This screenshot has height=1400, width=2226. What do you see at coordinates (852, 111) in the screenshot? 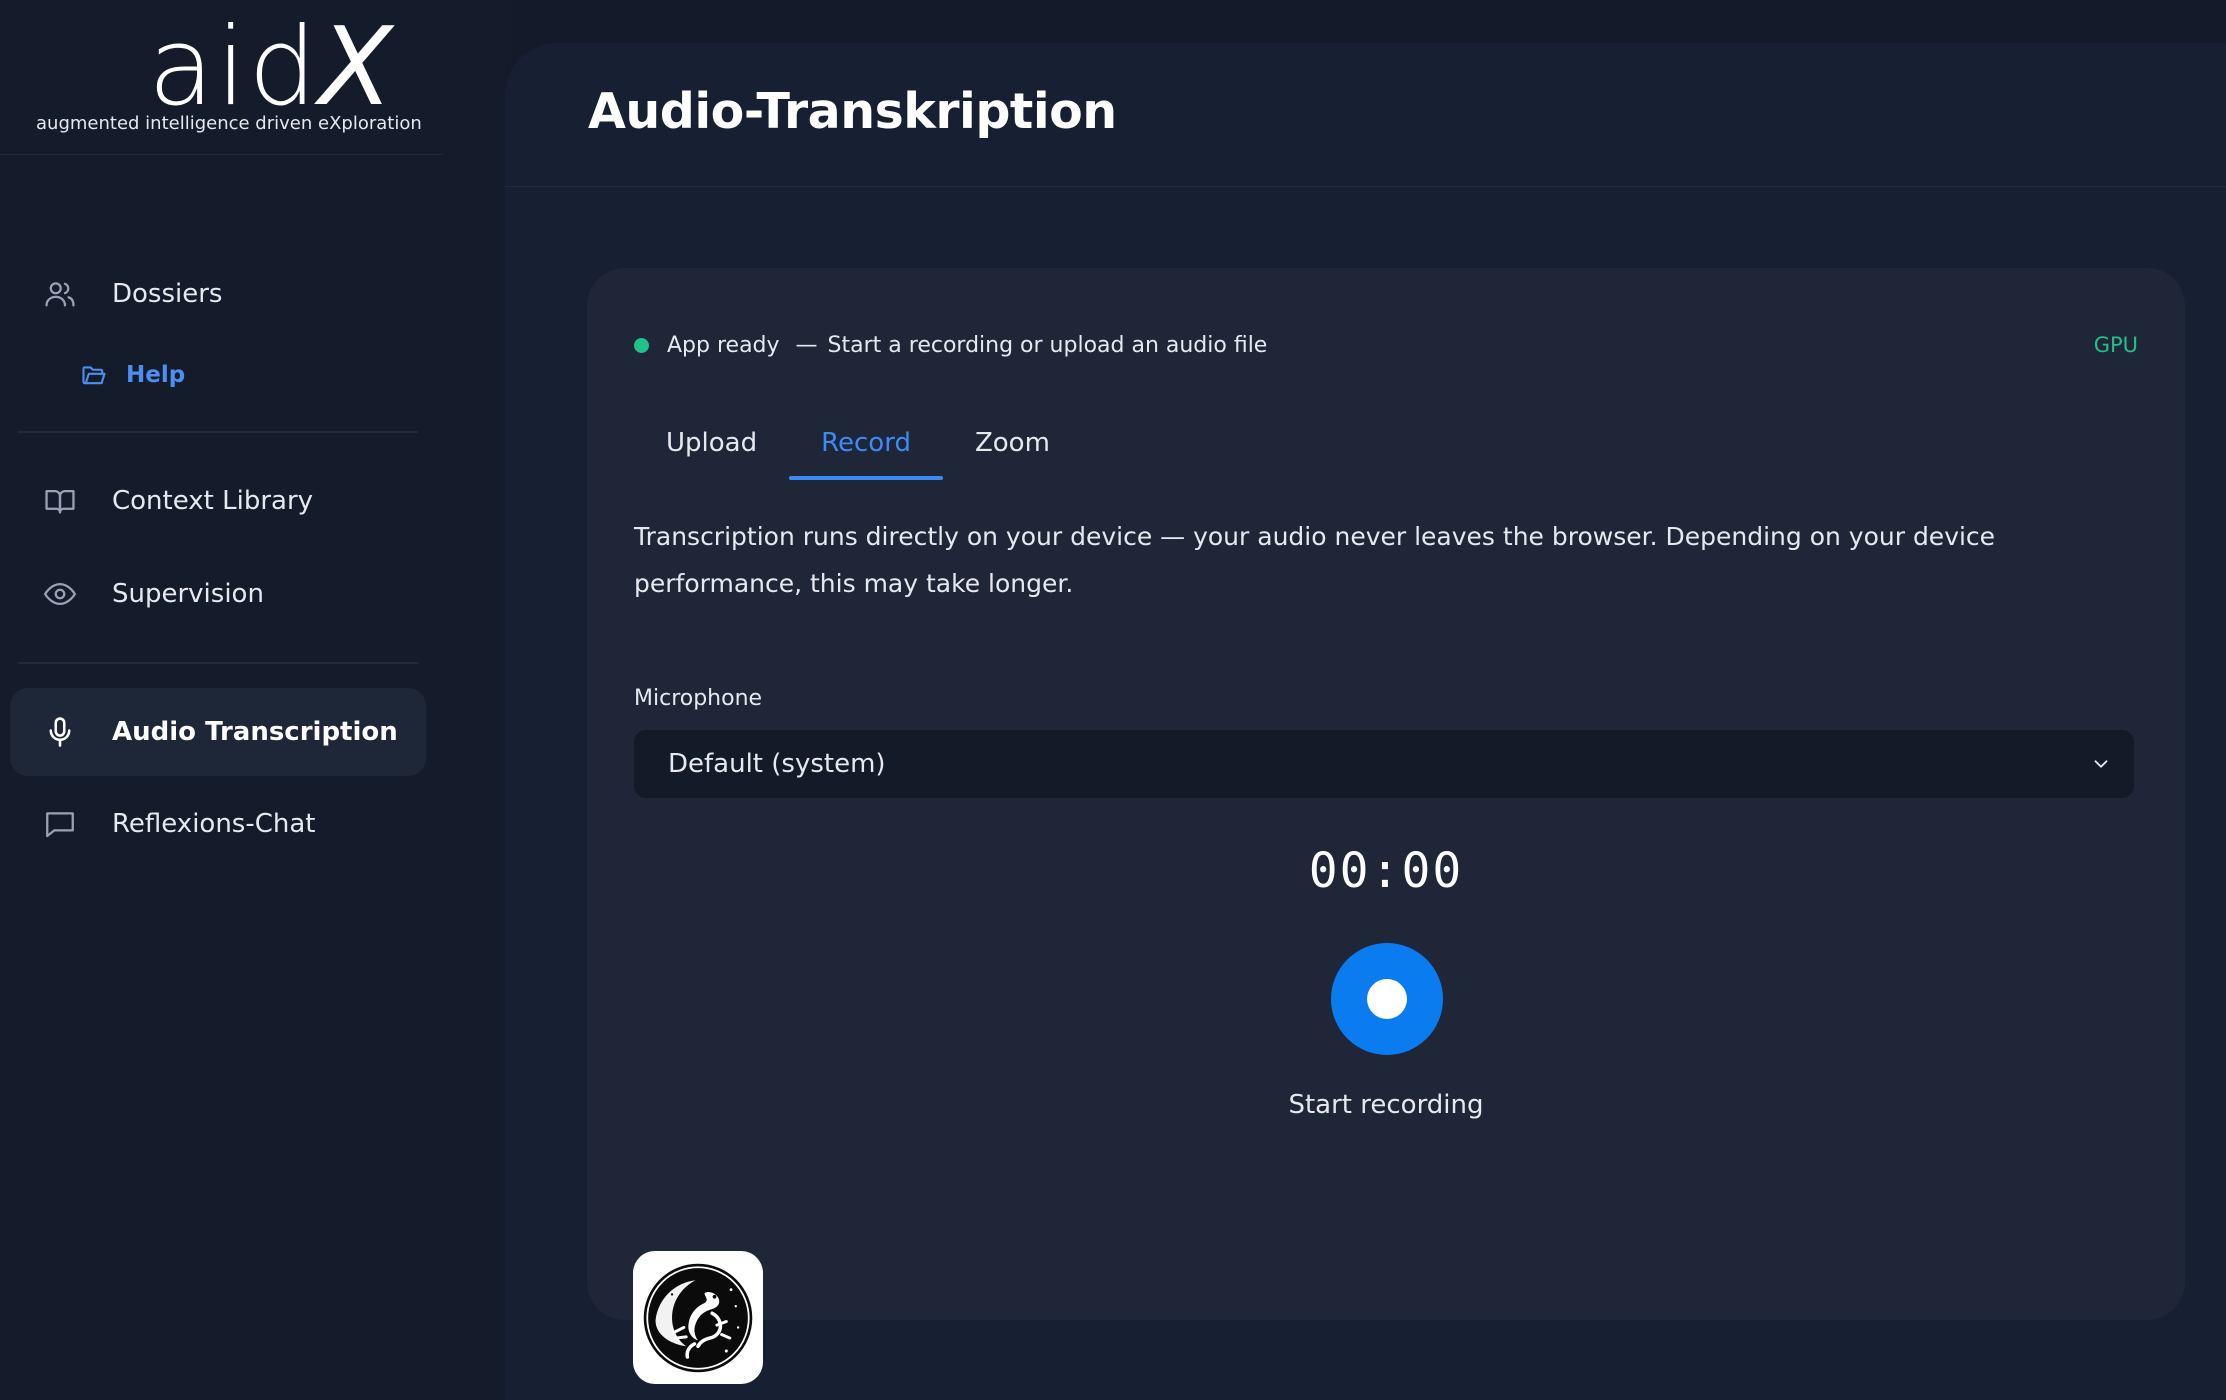
I see `page-title: Audio-Transkription` at bounding box center [852, 111].